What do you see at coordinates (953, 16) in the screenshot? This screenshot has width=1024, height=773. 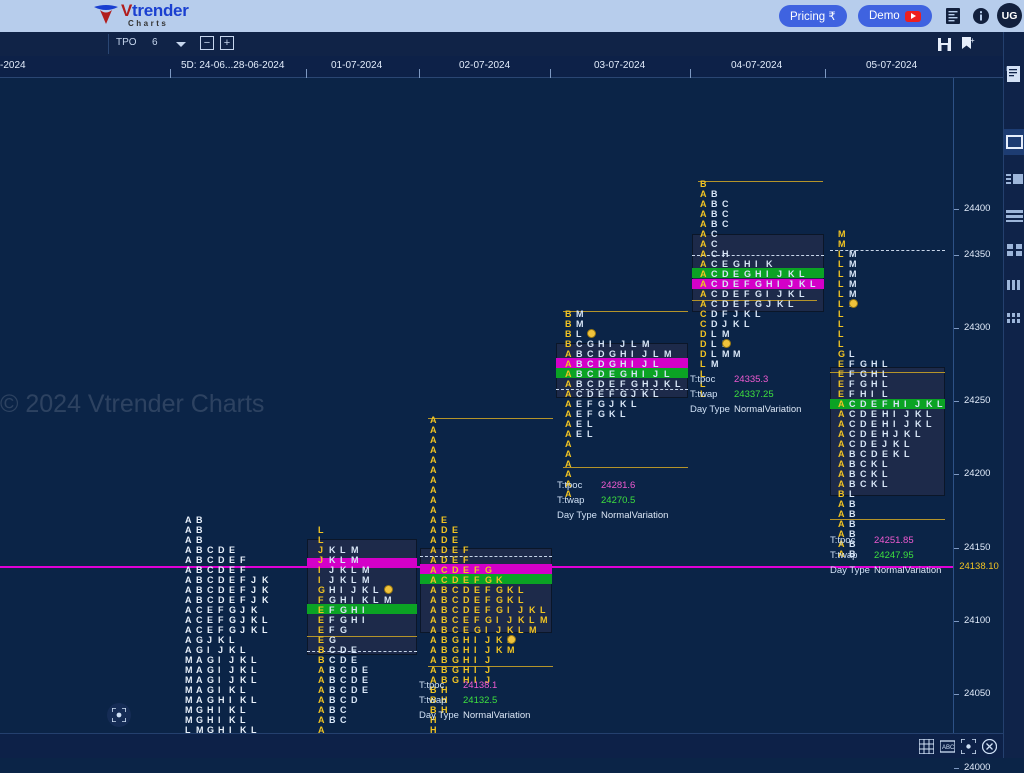 I see `document-icon` at bounding box center [953, 16].